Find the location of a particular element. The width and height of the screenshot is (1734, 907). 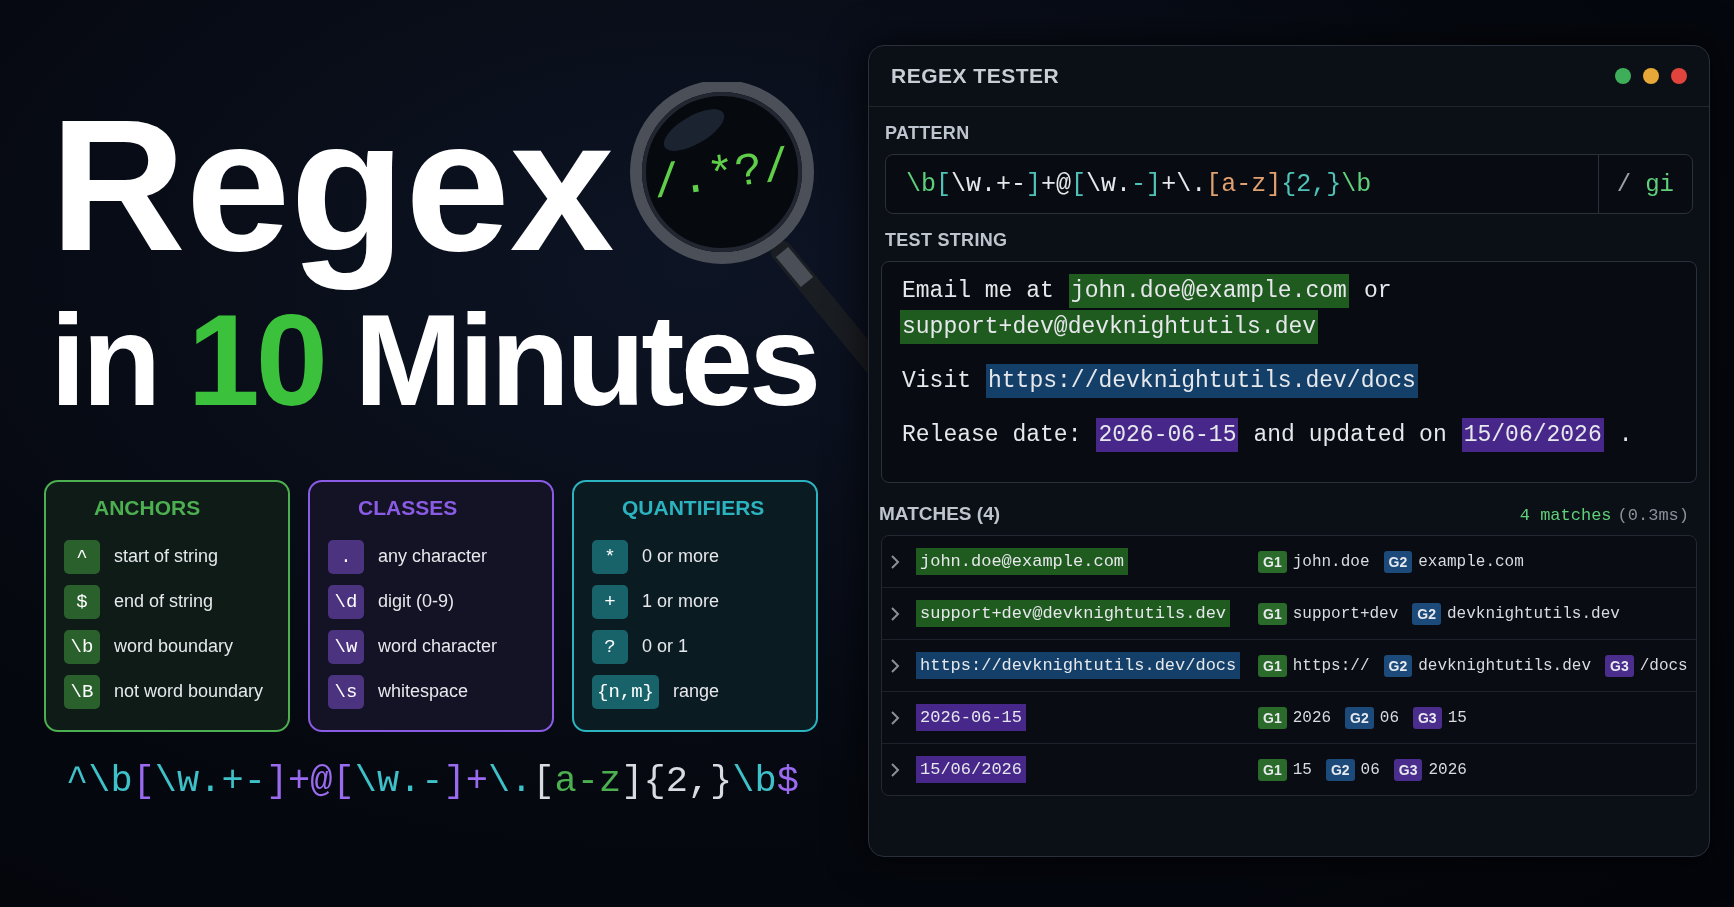

match-text: 15/06/2026 is located at coordinates (971, 769).